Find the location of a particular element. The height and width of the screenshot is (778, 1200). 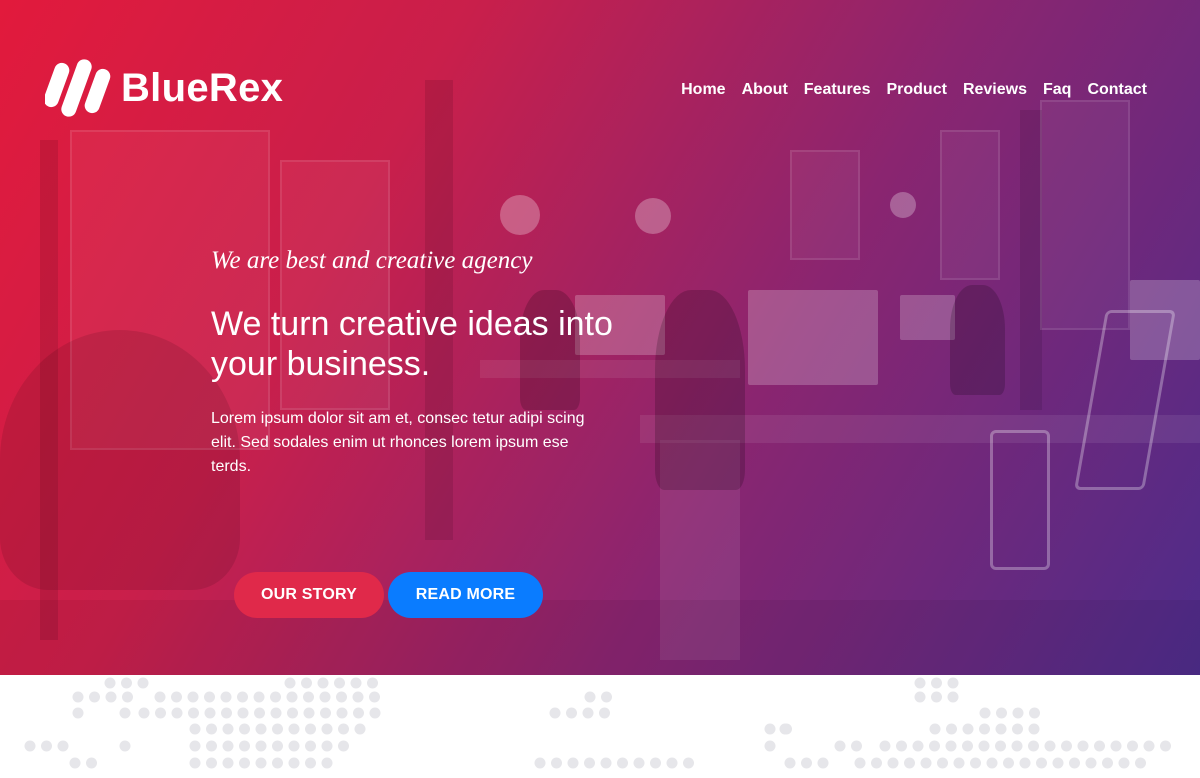

backdrop-chair is located at coordinates (1020, 500).